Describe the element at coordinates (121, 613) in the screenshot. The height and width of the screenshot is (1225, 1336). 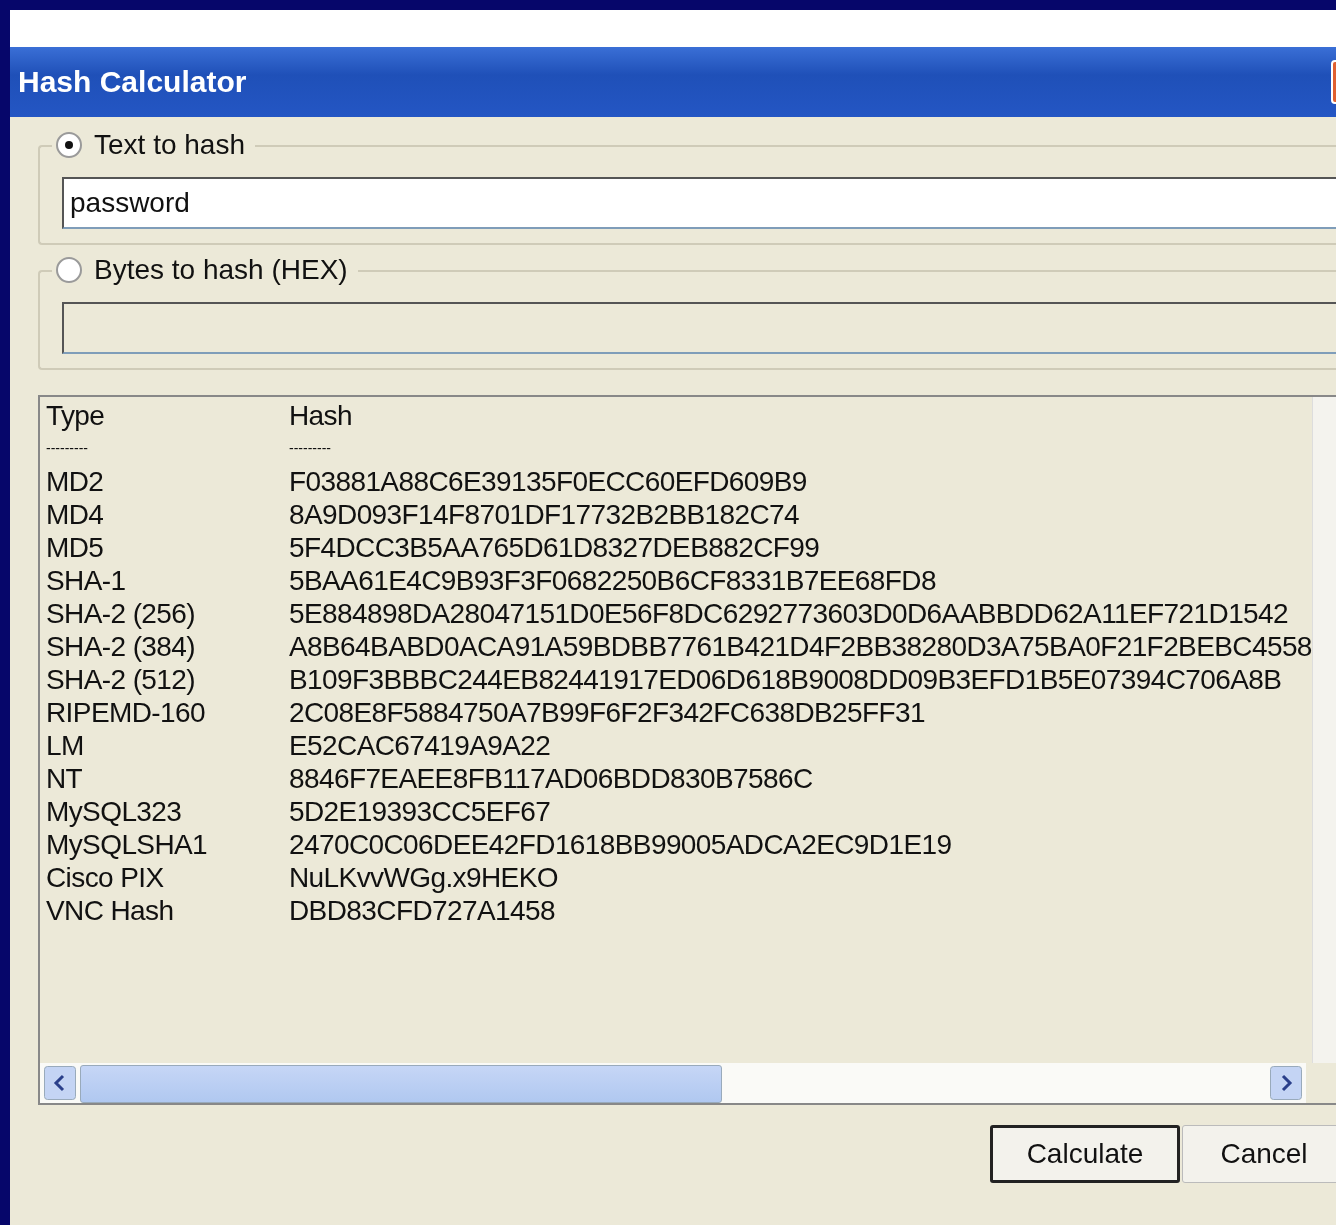
I see `hash-type: SHA-2 (256)` at that location.